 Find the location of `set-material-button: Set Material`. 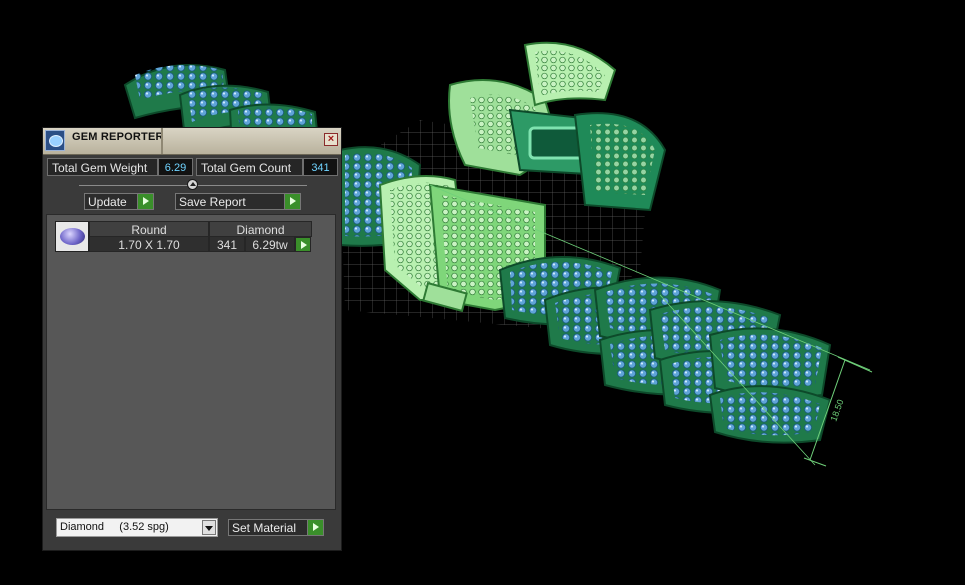

set-material-button: Set Material is located at coordinates (276, 527).